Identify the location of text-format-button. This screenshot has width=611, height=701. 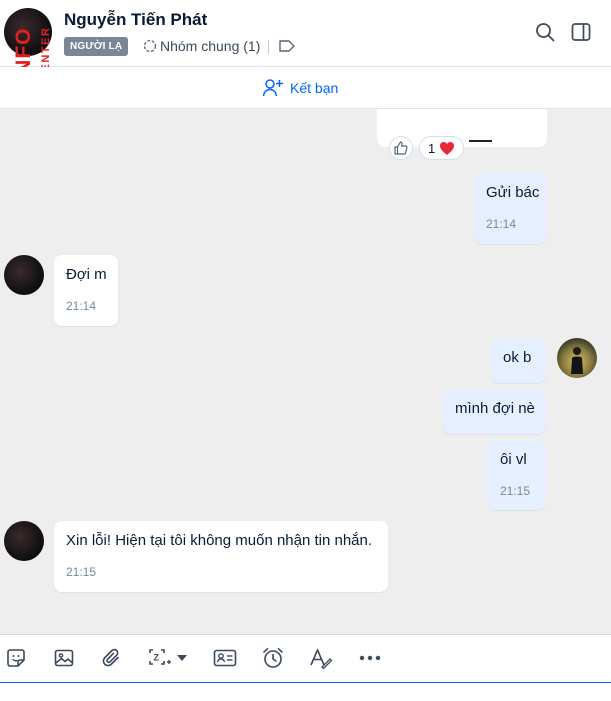
(321, 658).